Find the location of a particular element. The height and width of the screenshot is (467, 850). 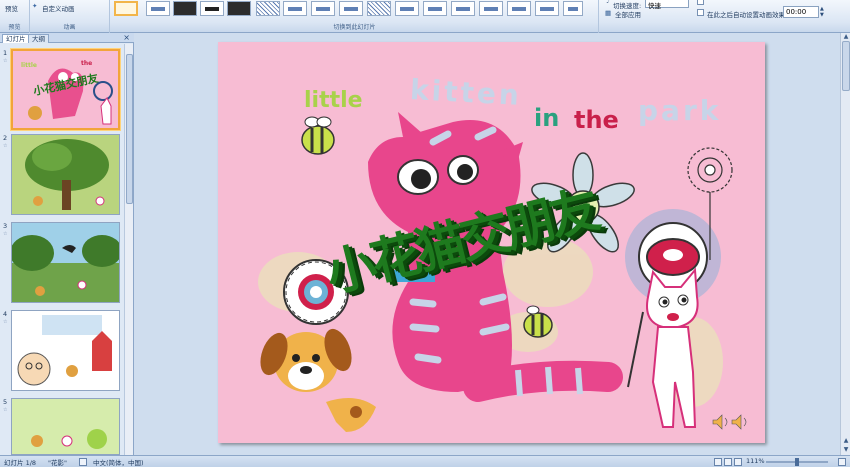

tab-outline: 大纲 is located at coordinates (38, 38).